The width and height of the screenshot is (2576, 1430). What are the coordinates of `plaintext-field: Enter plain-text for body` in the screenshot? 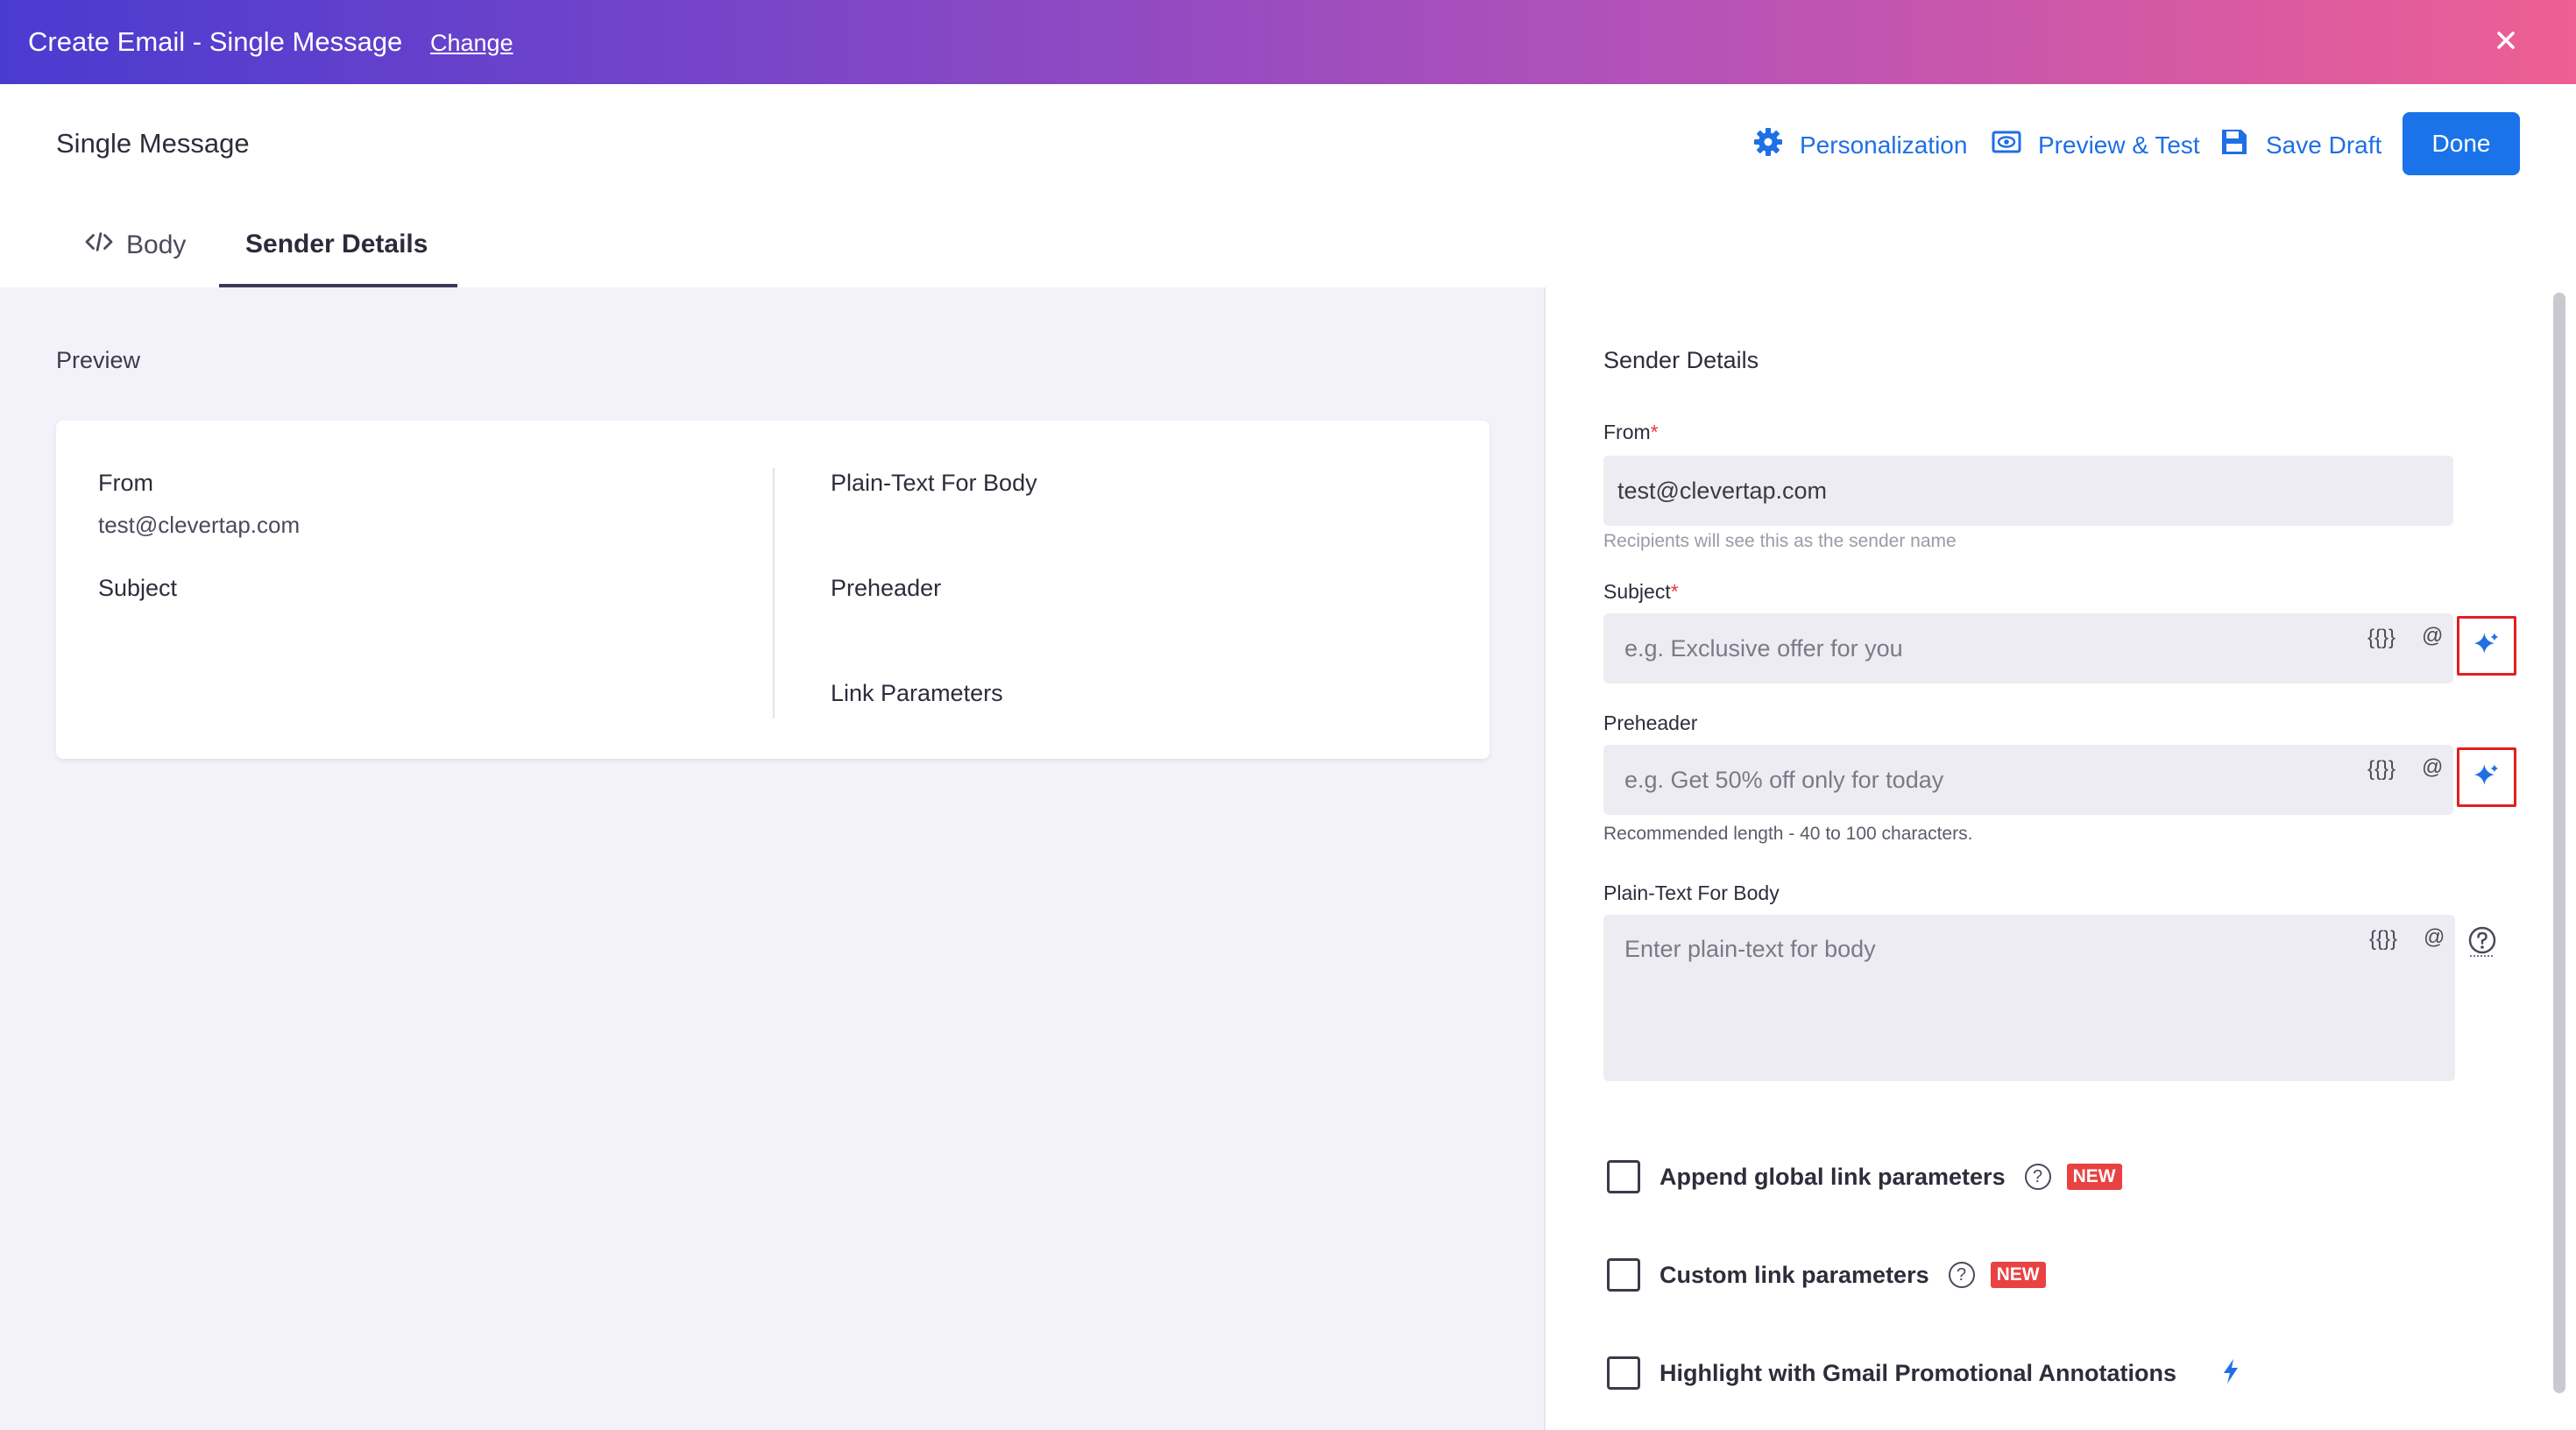 It's located at (2029, 998).